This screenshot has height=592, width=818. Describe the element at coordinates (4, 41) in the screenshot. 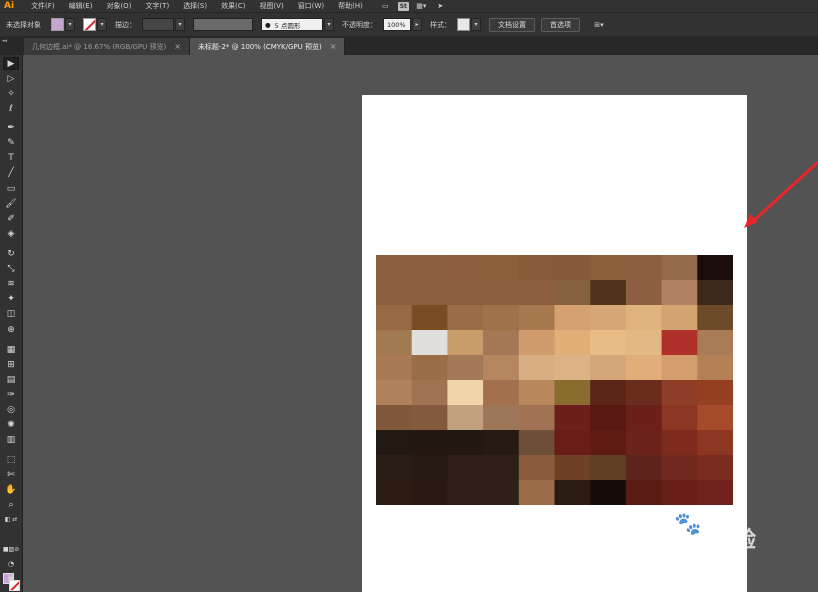

I see `collapse-panel-icon: ◂◂` at that location.